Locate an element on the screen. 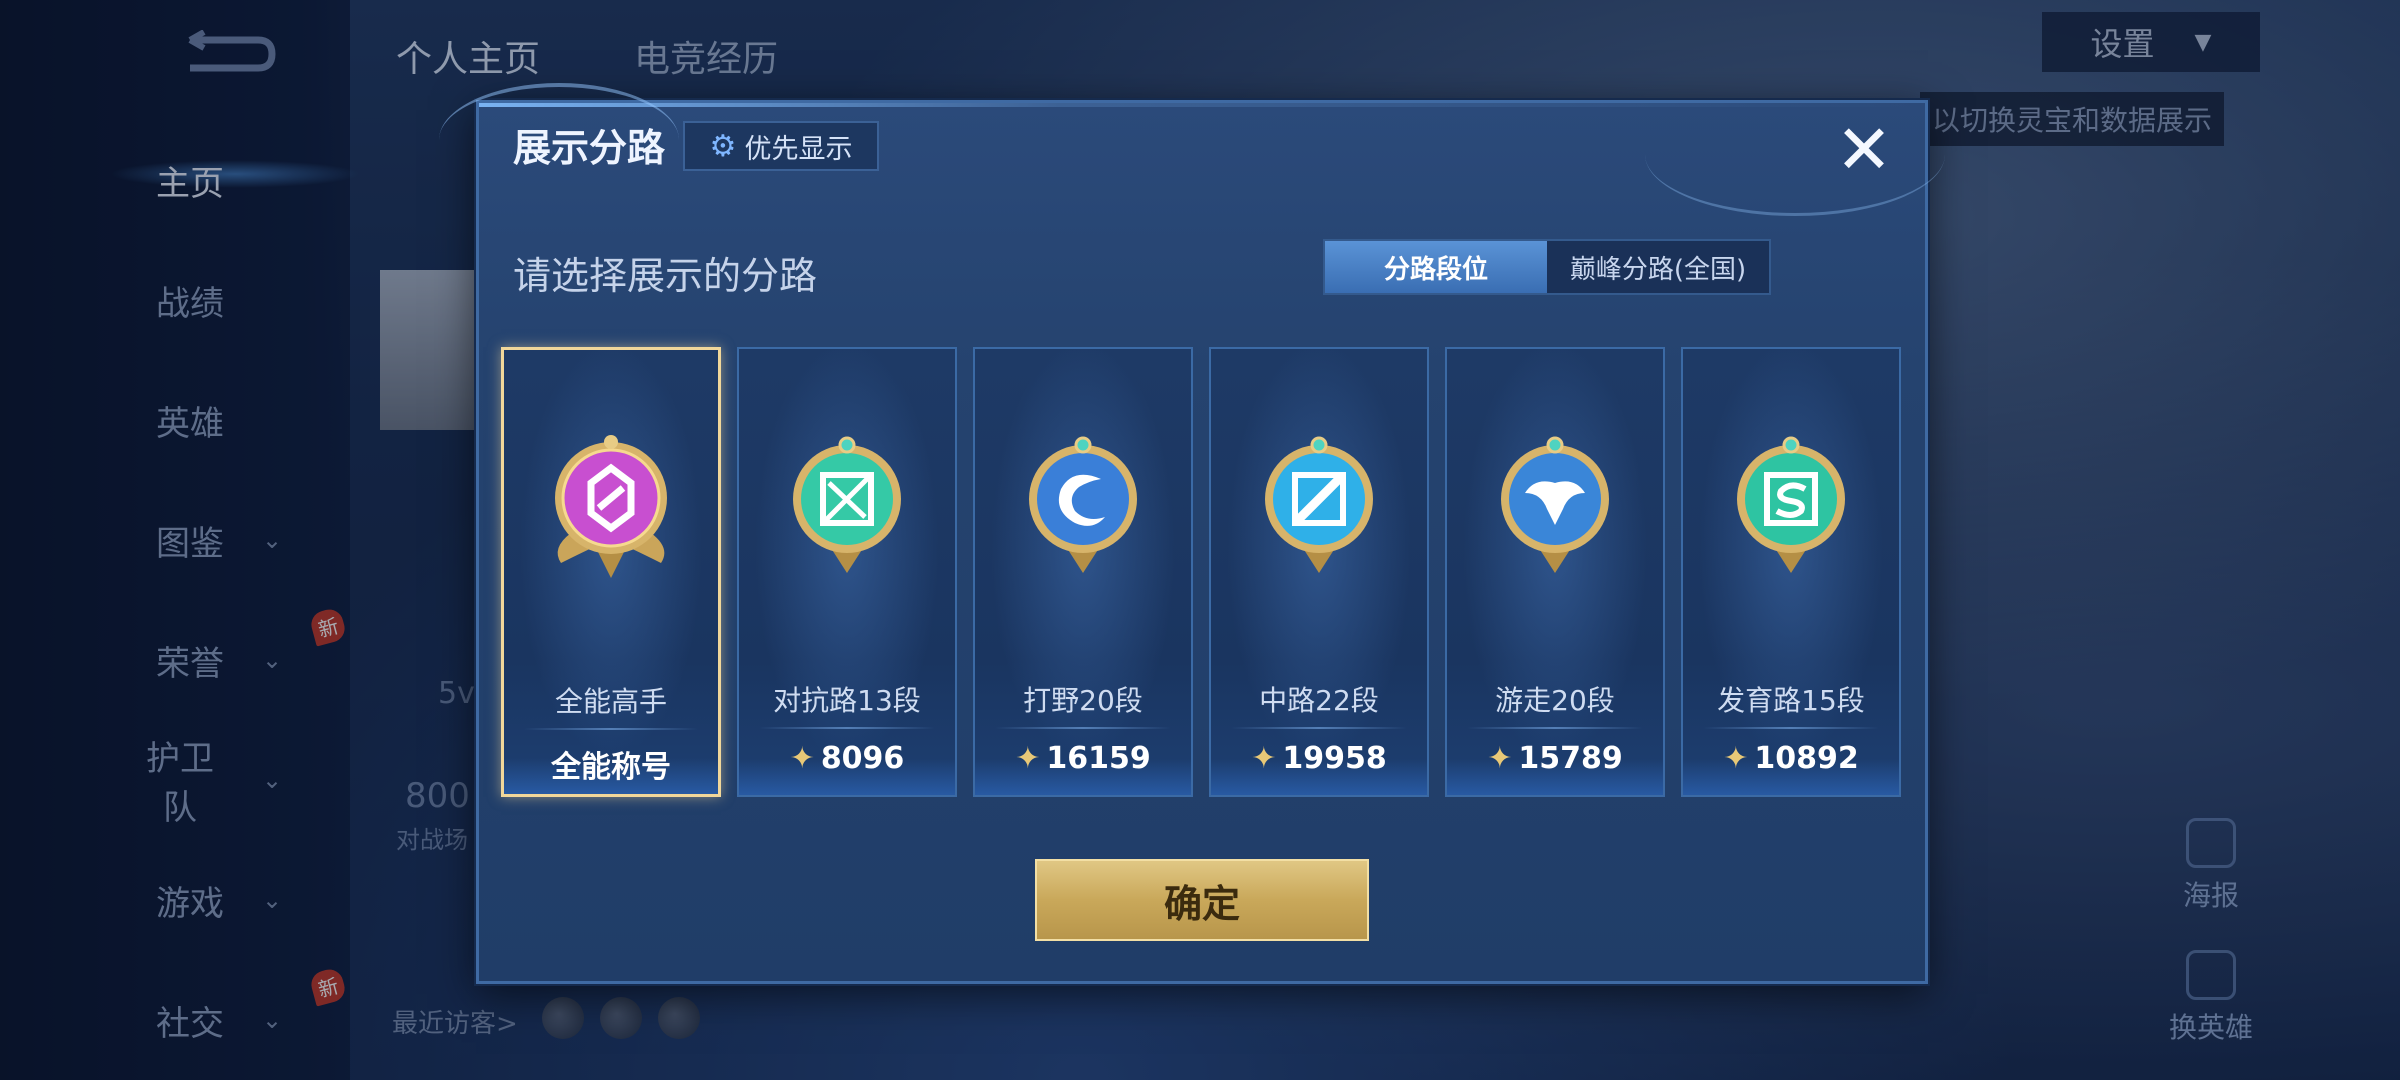 The width and height of the screenshot is (2400, 1080). dialog-subtitle: 请选择展示的分路 is located at coordinates (665, 276).